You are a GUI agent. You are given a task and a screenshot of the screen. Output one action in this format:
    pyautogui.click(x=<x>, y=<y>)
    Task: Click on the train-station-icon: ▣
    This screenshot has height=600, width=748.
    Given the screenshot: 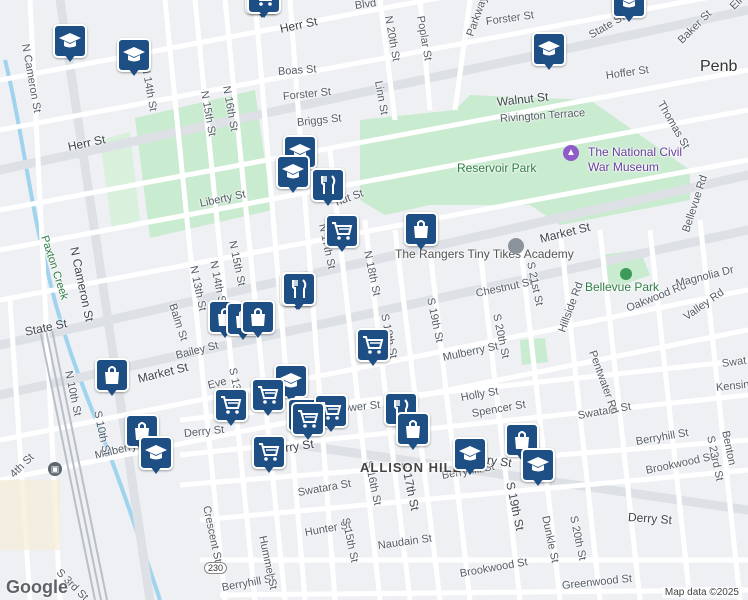 What is the action you would take?
    pyautogui.click(x=55, y=469)
    